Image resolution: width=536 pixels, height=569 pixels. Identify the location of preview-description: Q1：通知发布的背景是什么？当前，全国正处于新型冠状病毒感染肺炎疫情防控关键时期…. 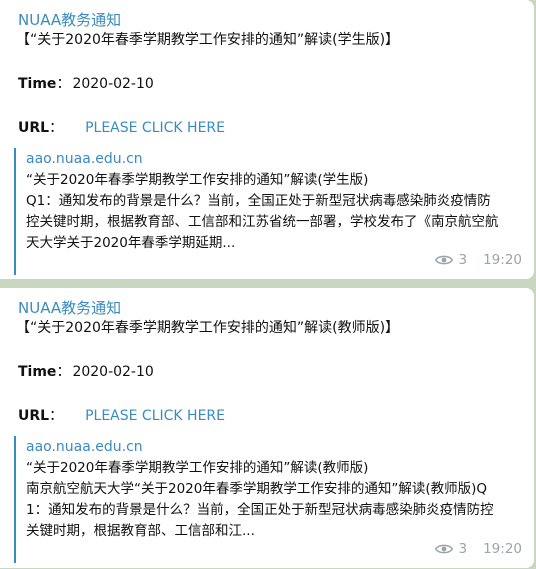
(262, 222).